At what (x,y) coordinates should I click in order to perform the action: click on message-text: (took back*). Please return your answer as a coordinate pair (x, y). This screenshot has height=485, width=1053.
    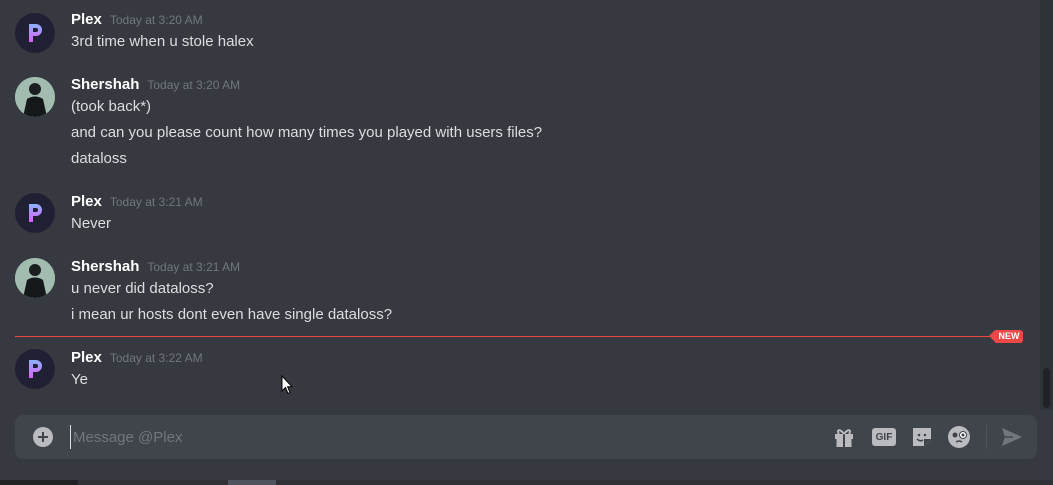
    Looking at the image, I should click on (111, 106).